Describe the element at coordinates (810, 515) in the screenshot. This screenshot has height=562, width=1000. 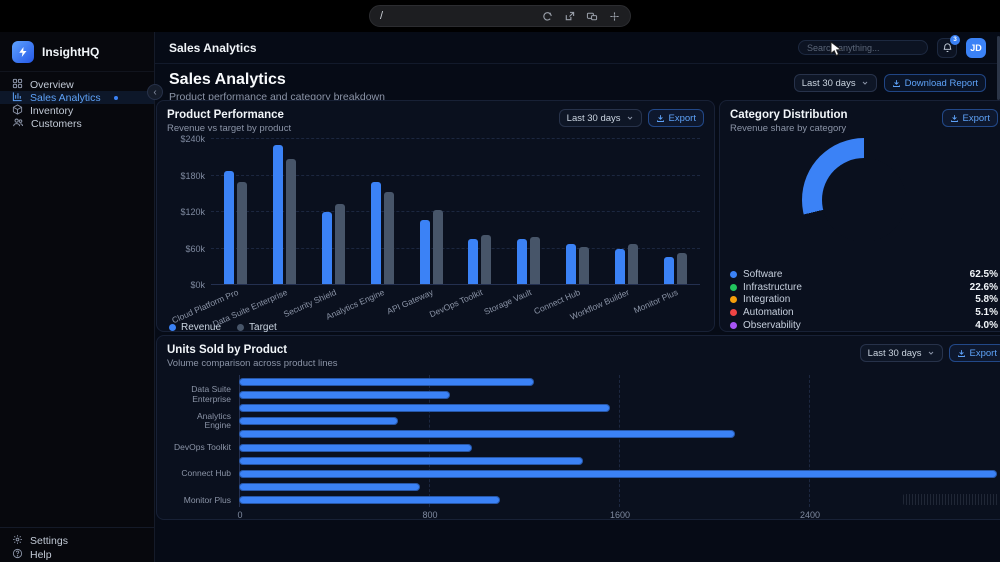
I see `x-axis-tick: 2400` at that location.